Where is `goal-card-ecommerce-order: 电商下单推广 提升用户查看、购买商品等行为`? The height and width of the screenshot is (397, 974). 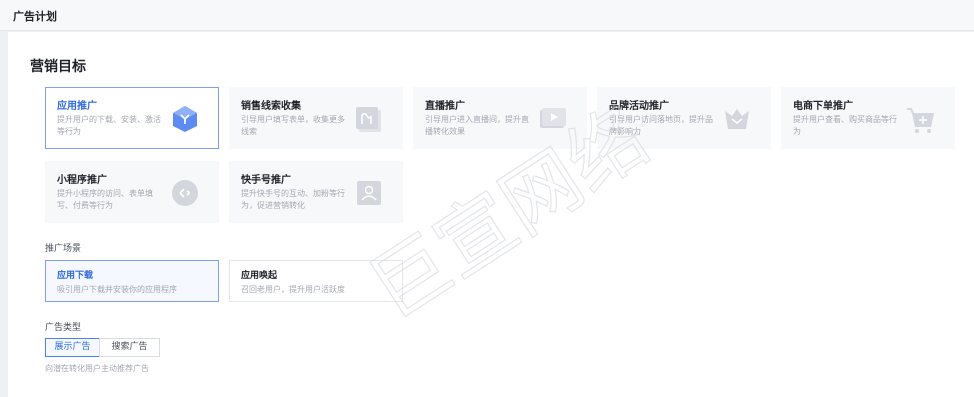 goal-card-ecommerce-order: 电商下单推广 提升用户查看、购买商品等行为 is located at coordinates (868, 118).